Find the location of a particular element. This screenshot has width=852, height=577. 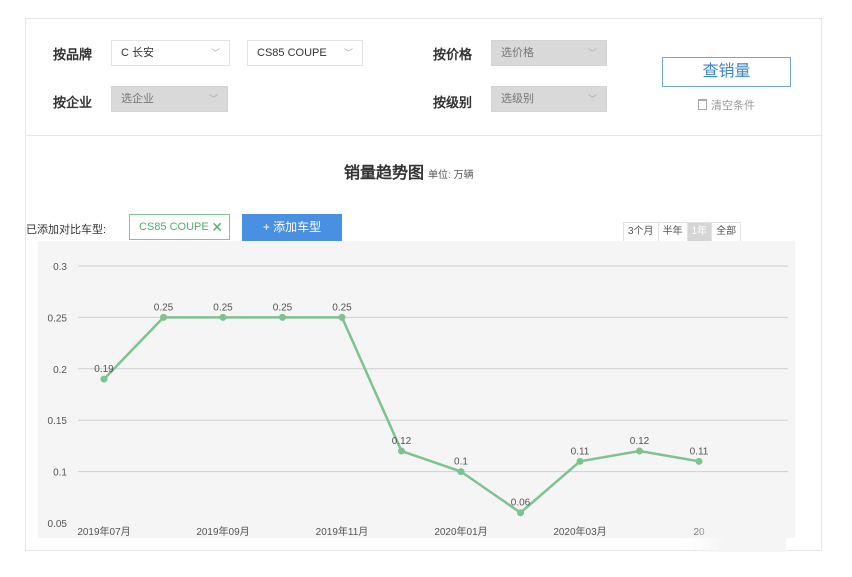

close-icon: ✕ is located at coordinates (217, 227).